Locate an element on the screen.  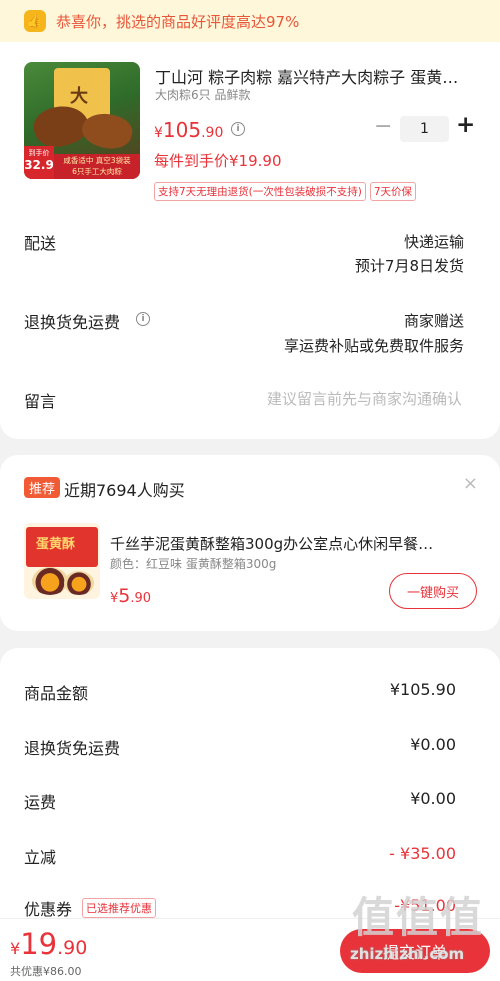
service-tags: 支持7天无理由退货(一次性包装破损不支持) 7天价保 is located at coordinates (285, 191).